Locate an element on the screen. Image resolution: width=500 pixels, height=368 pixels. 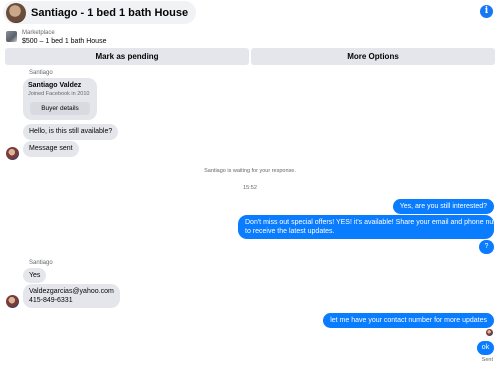
contact-avatar is located at coordinates (16, 13).